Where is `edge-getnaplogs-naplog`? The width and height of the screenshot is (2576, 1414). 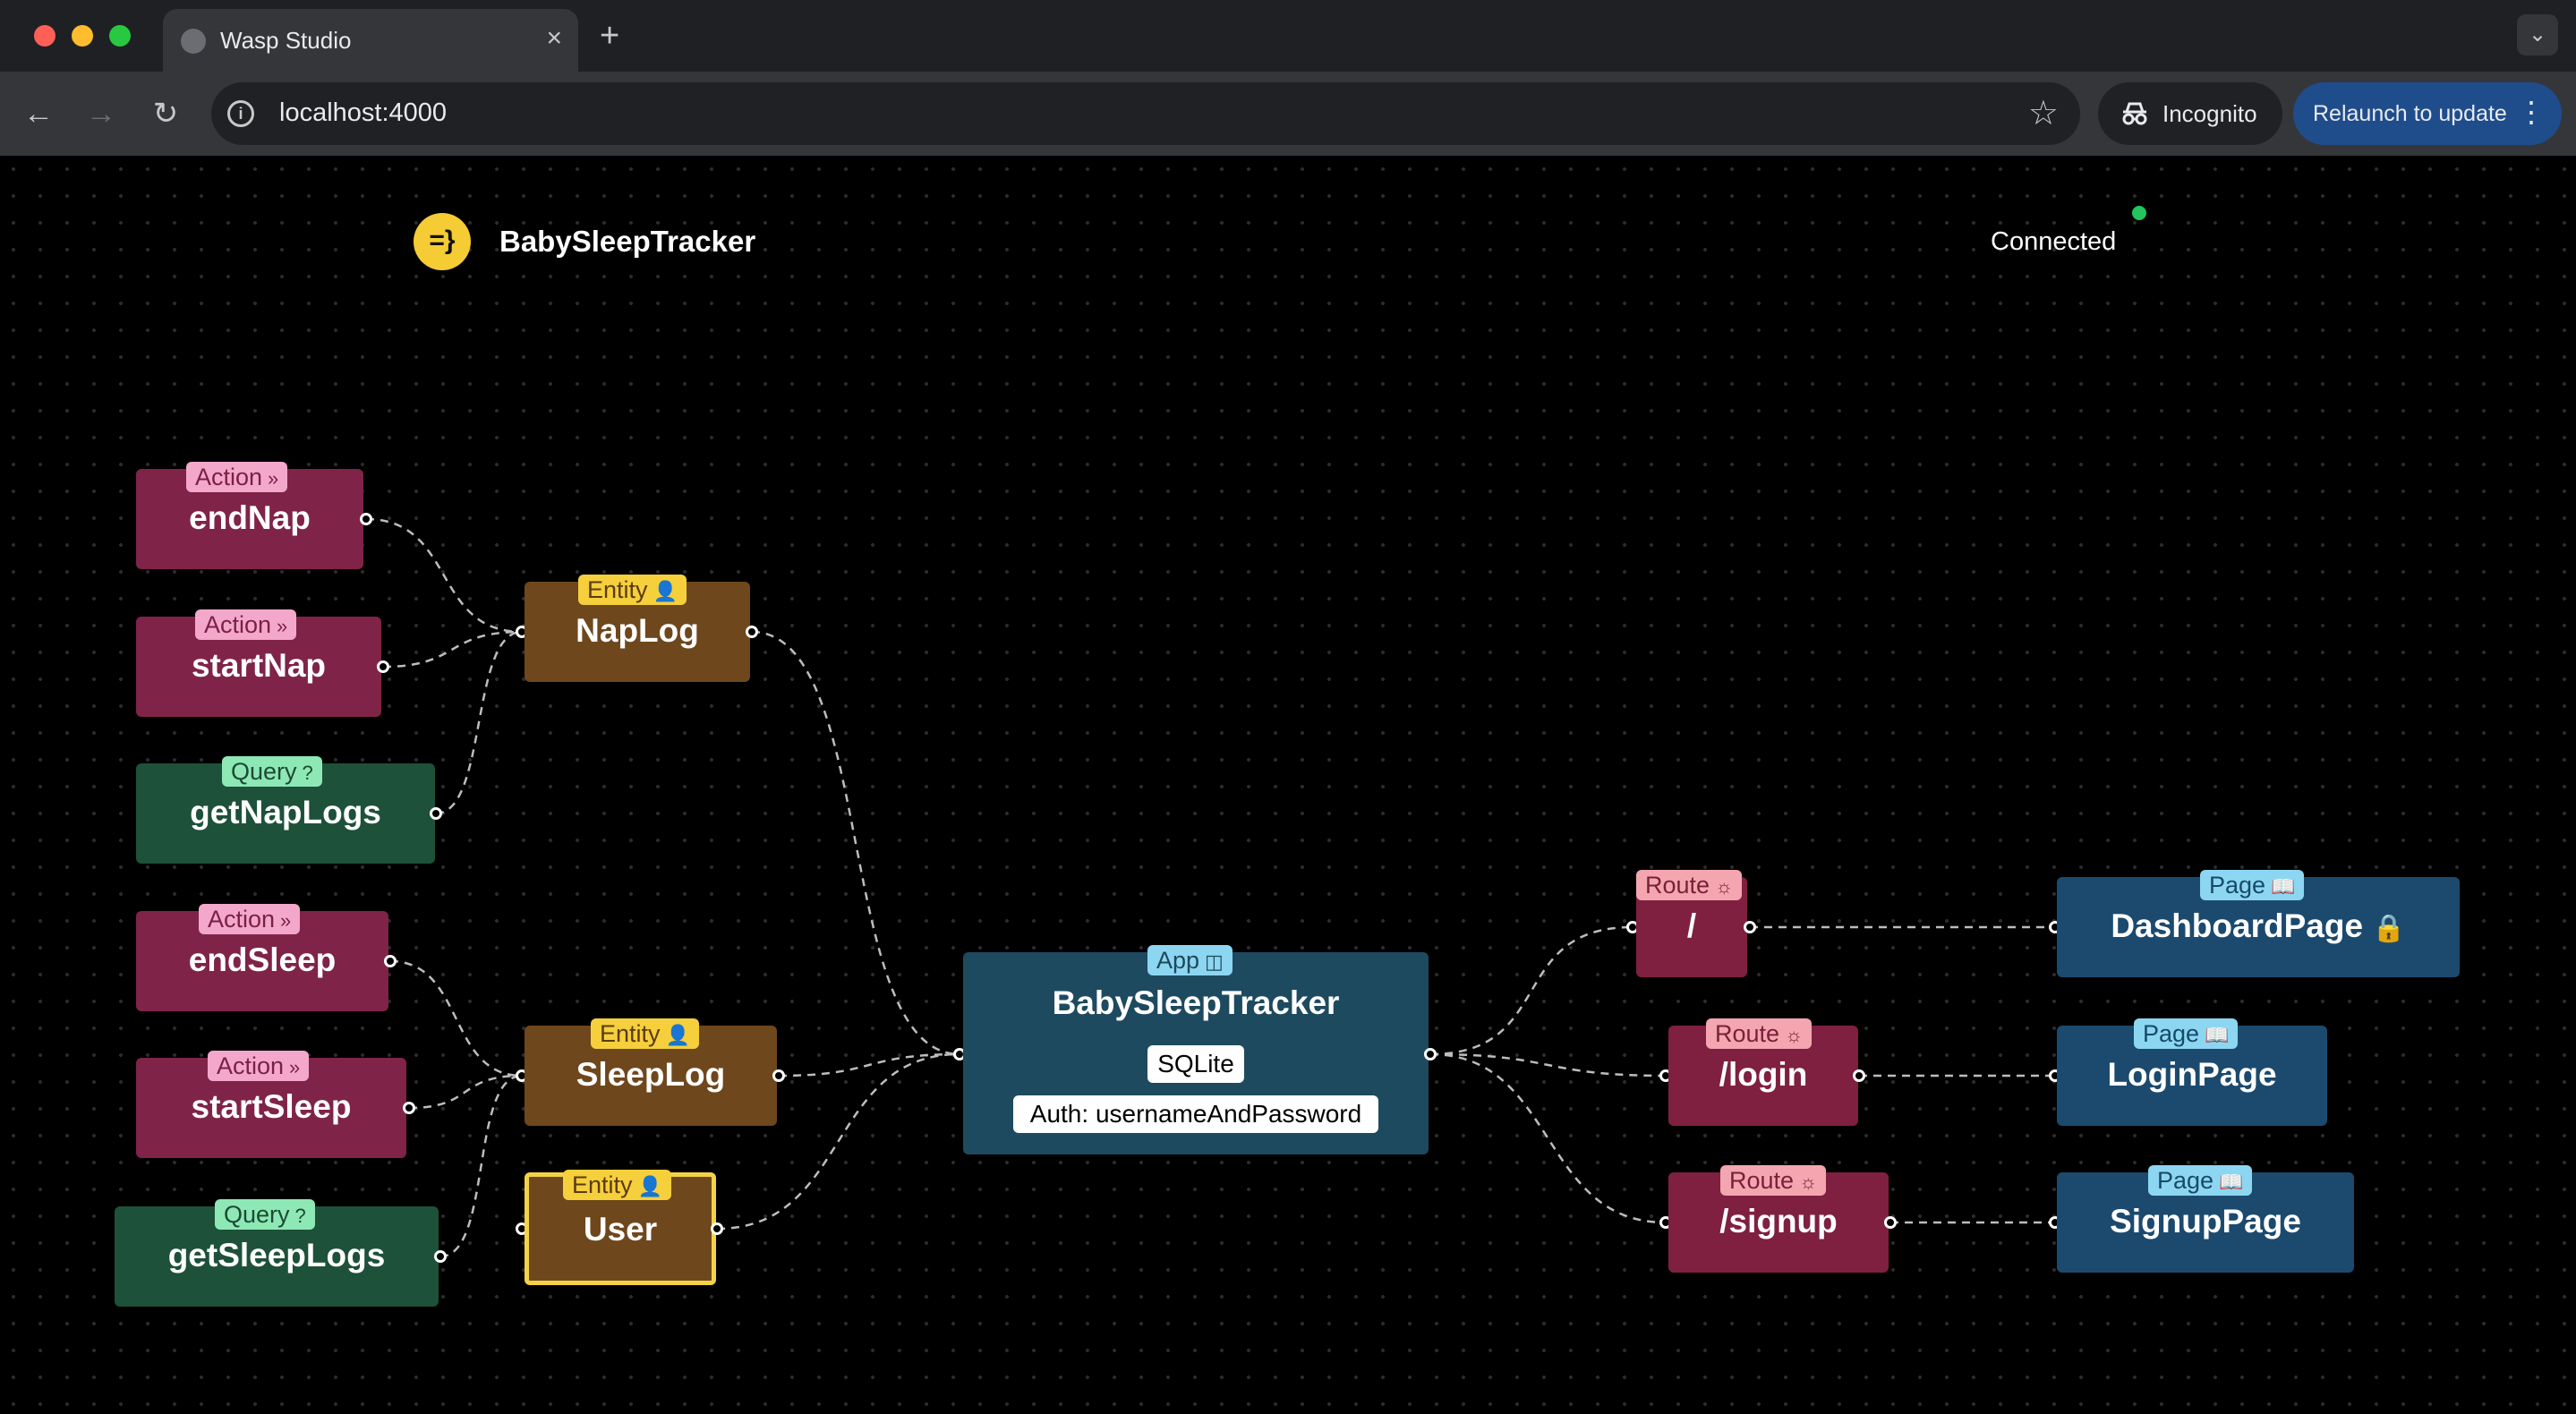 edge-getnaplogs-naplog is located at coordinates (479, 722).